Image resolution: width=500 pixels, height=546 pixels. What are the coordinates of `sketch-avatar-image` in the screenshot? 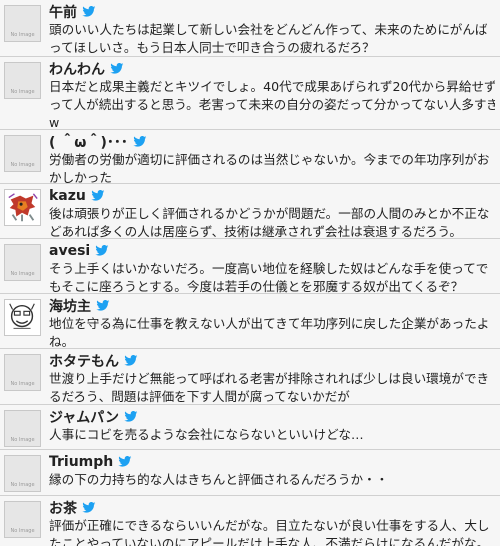 It's located at (22, 317).